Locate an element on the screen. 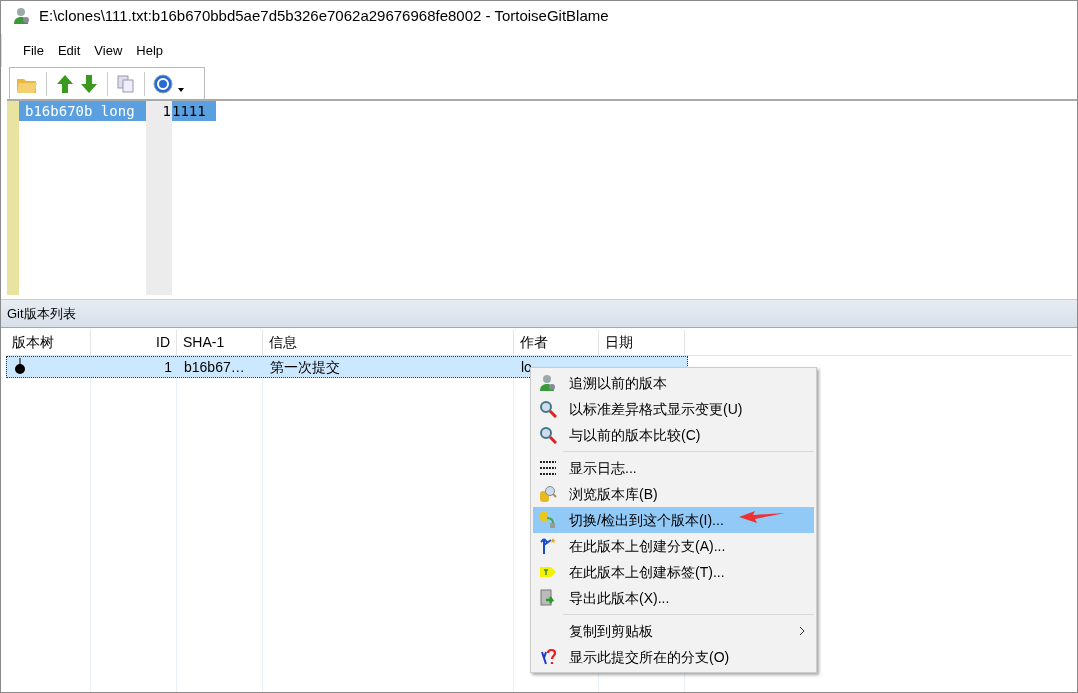 The width and height of the screenshot is (1078, 693). column-header: 日期 is located at coordinates (642, 342).